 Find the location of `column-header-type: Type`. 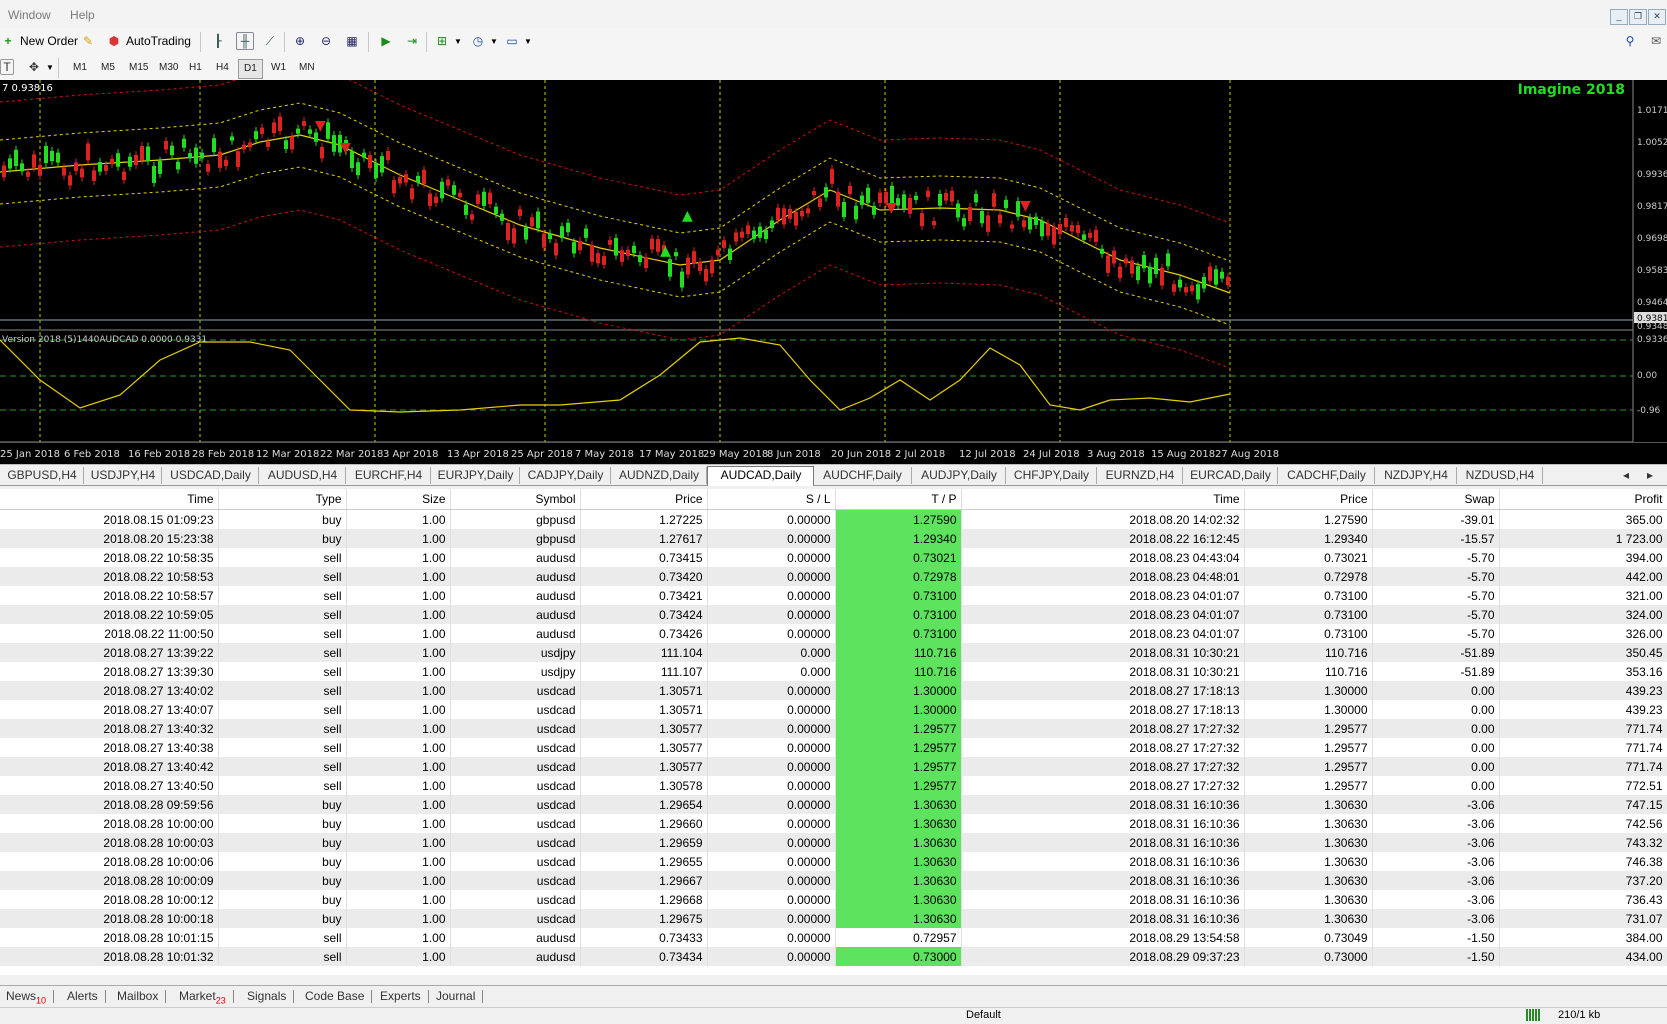

column-header-type: Type is located at coordinates (282, 499).